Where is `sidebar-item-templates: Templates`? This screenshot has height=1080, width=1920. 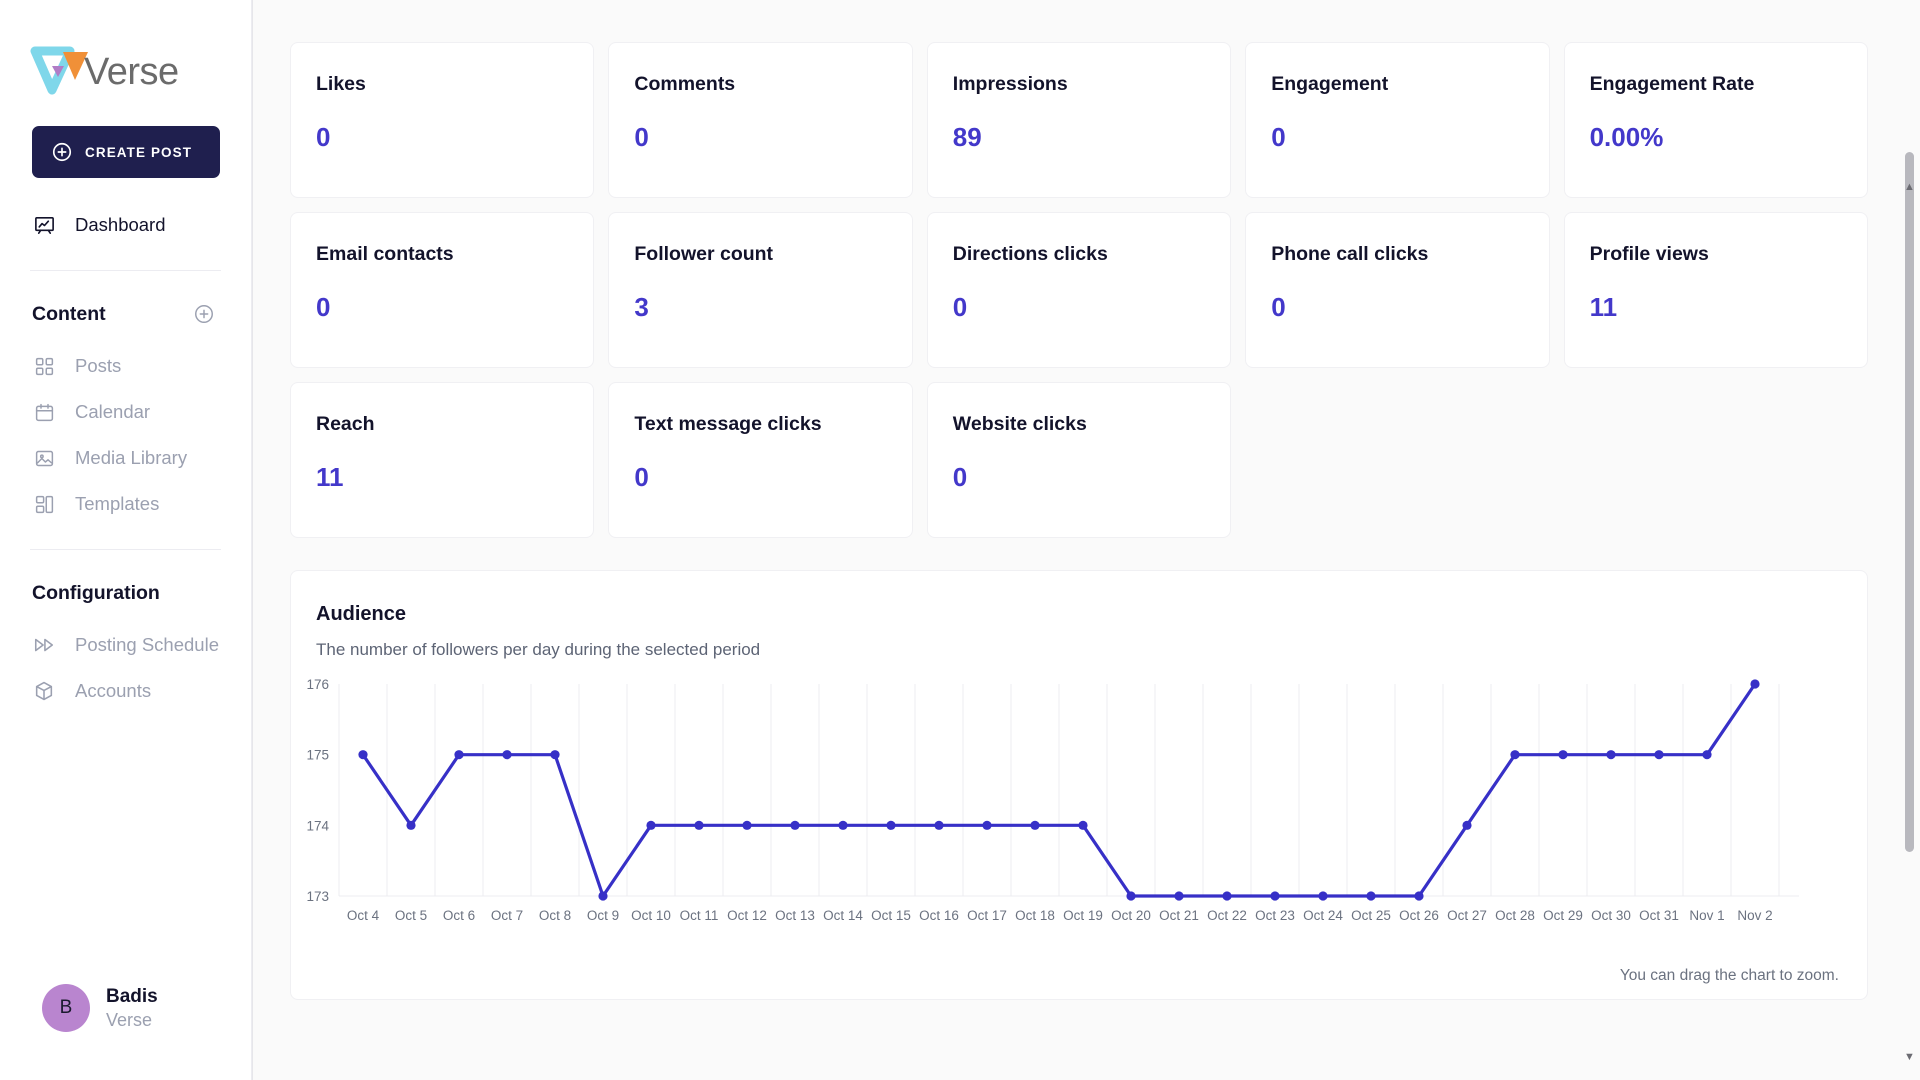
sidebar-item-templates: Templates is located at coordinates (125, 504).